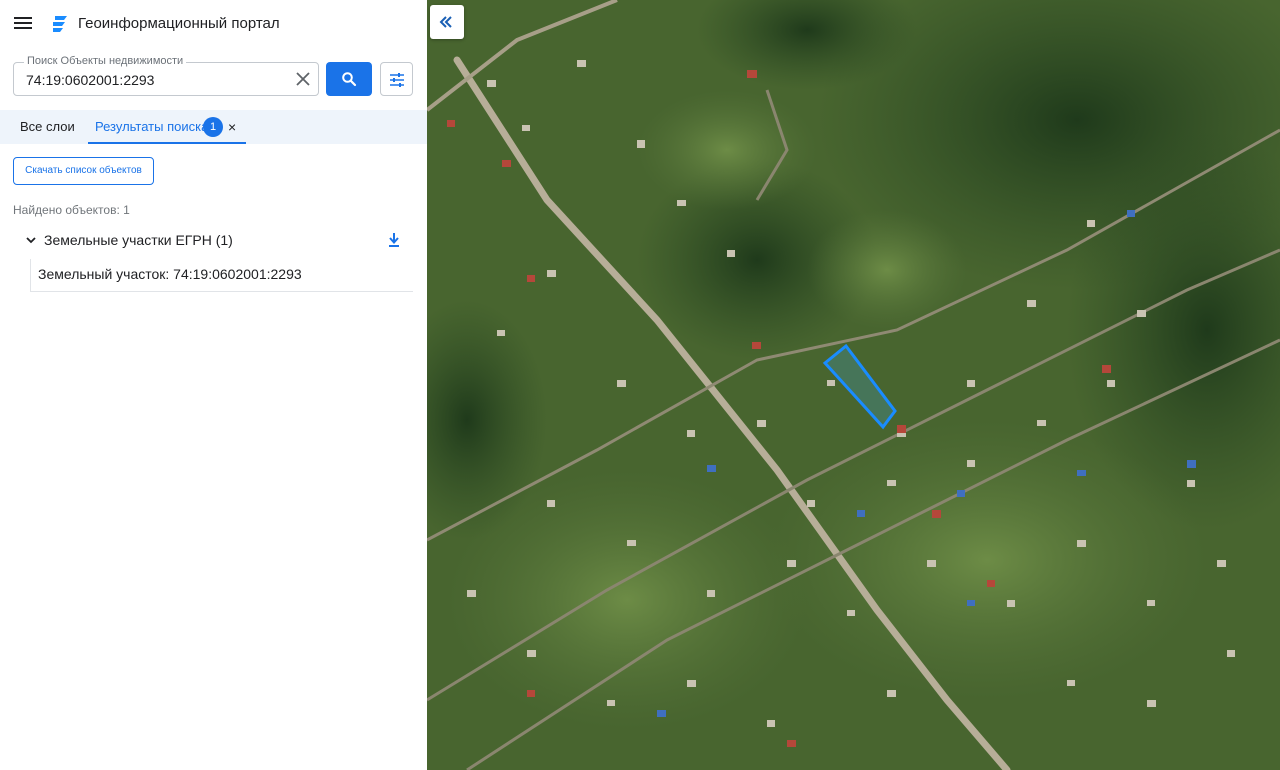 The height and width of the screenshot is (770, 1280). I want to click on sliders-icon, so click(397, 80).